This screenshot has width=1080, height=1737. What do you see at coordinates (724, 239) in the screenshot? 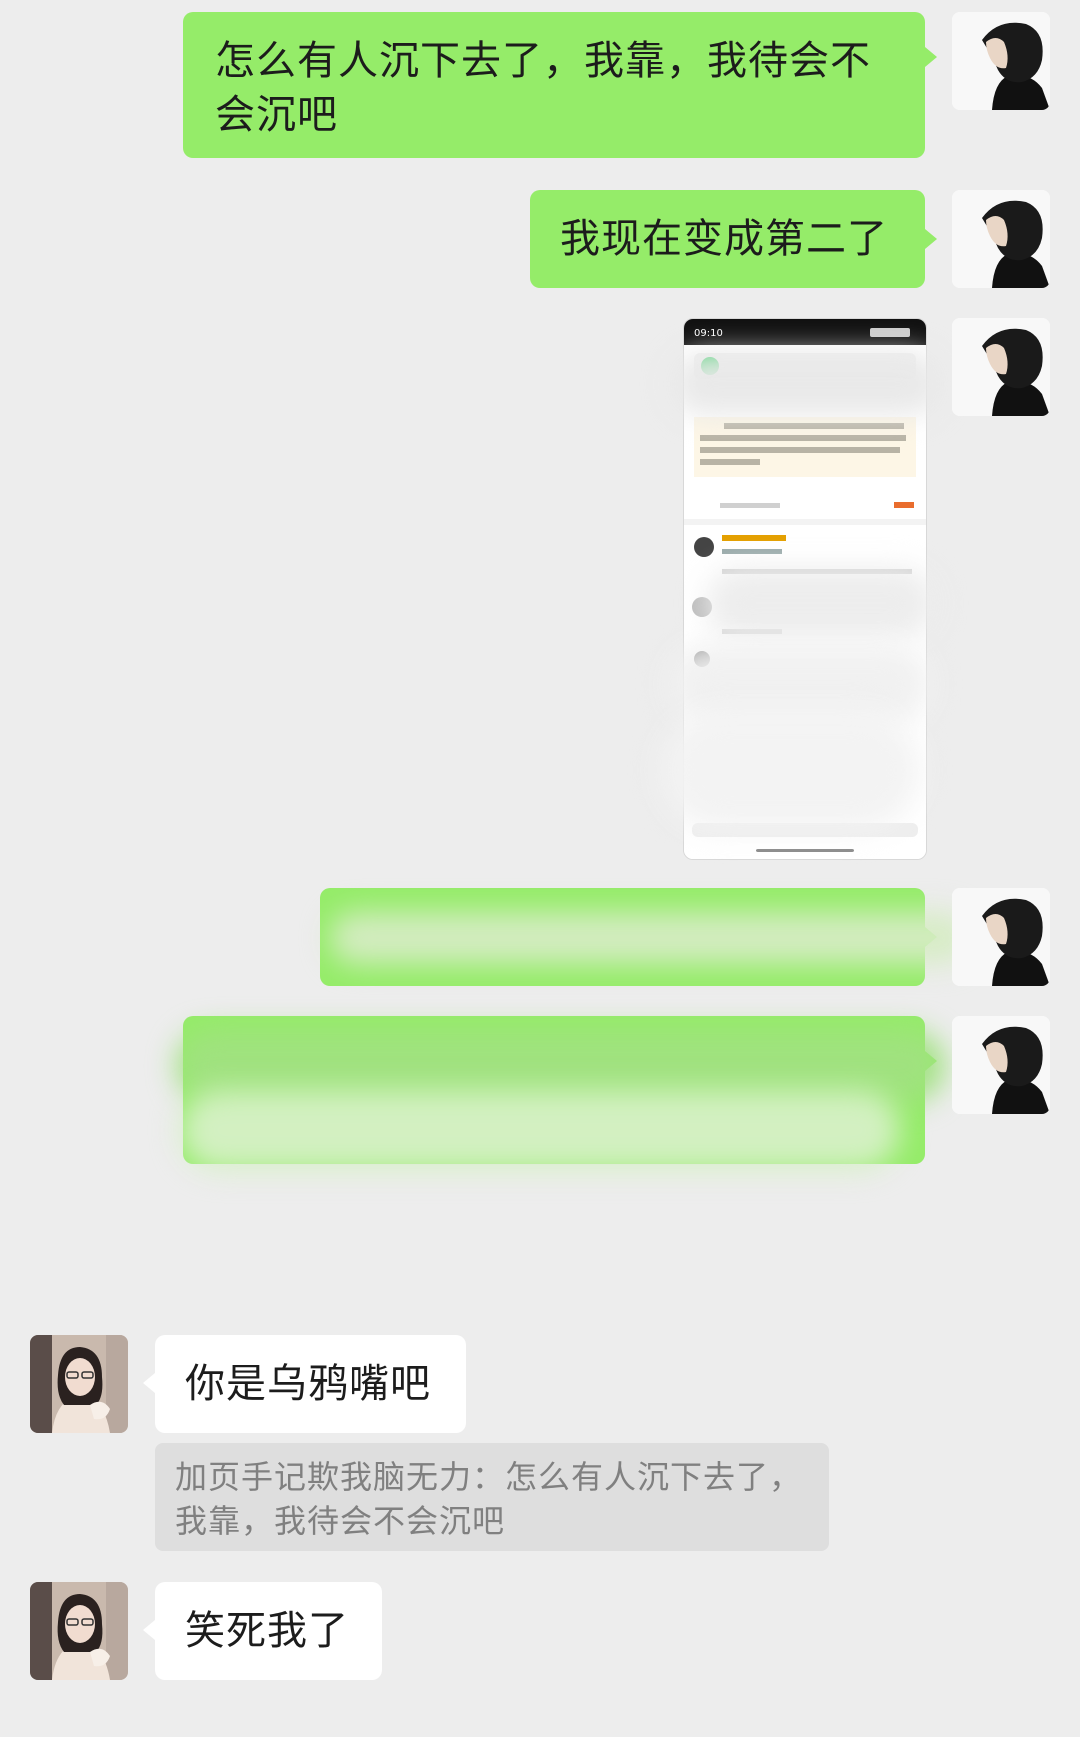
I see `message-text: 我现在变成第二了` at bounding box center [724, 239].